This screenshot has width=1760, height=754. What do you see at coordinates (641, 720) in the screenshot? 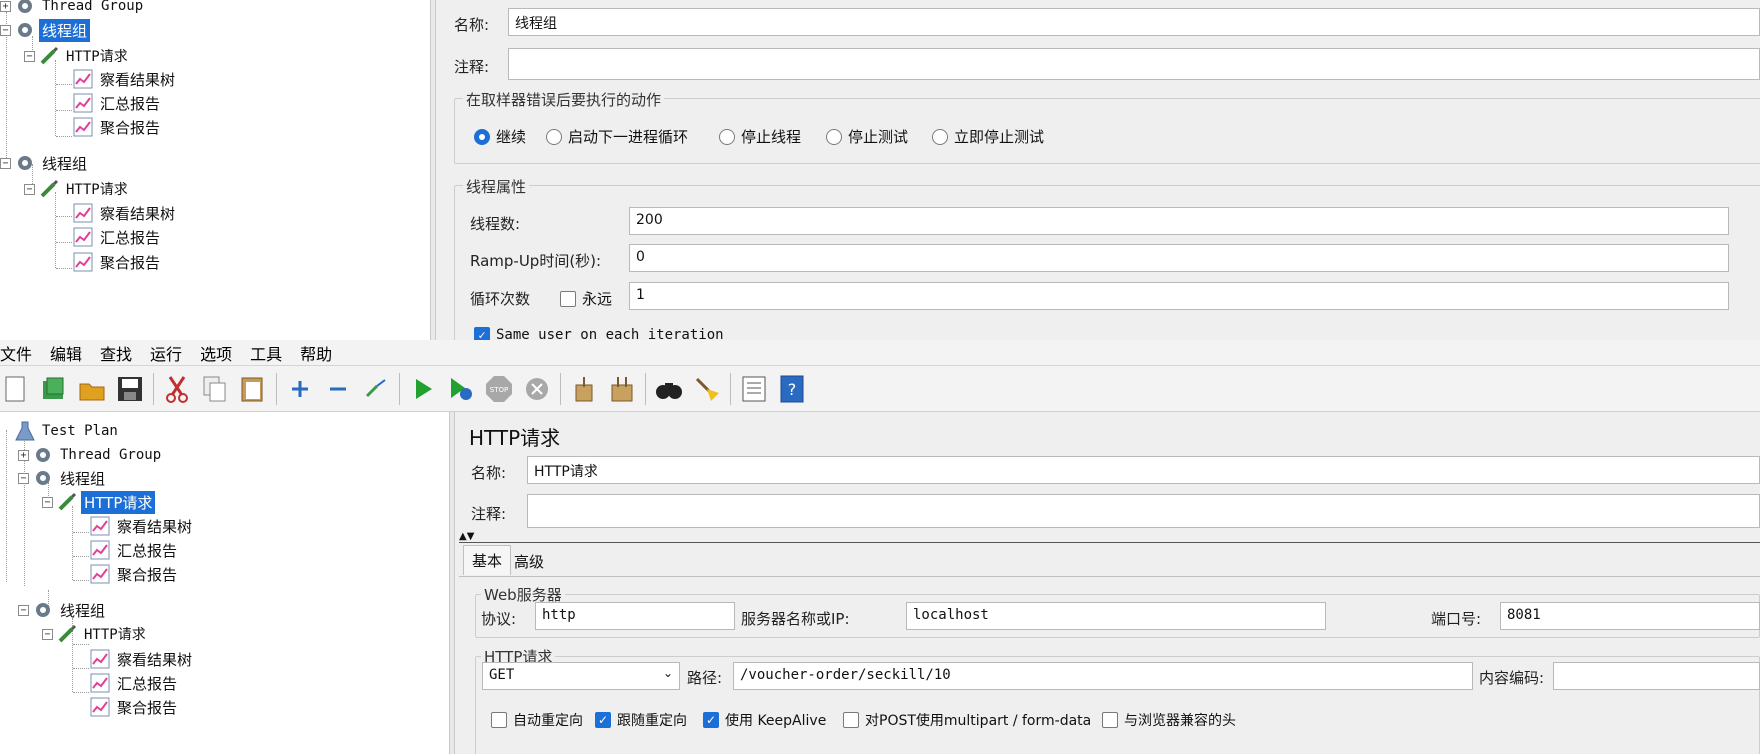
I see `follow-redirect-checkbox: ✓ 跟随重定向` at bounding box center [641, 720].